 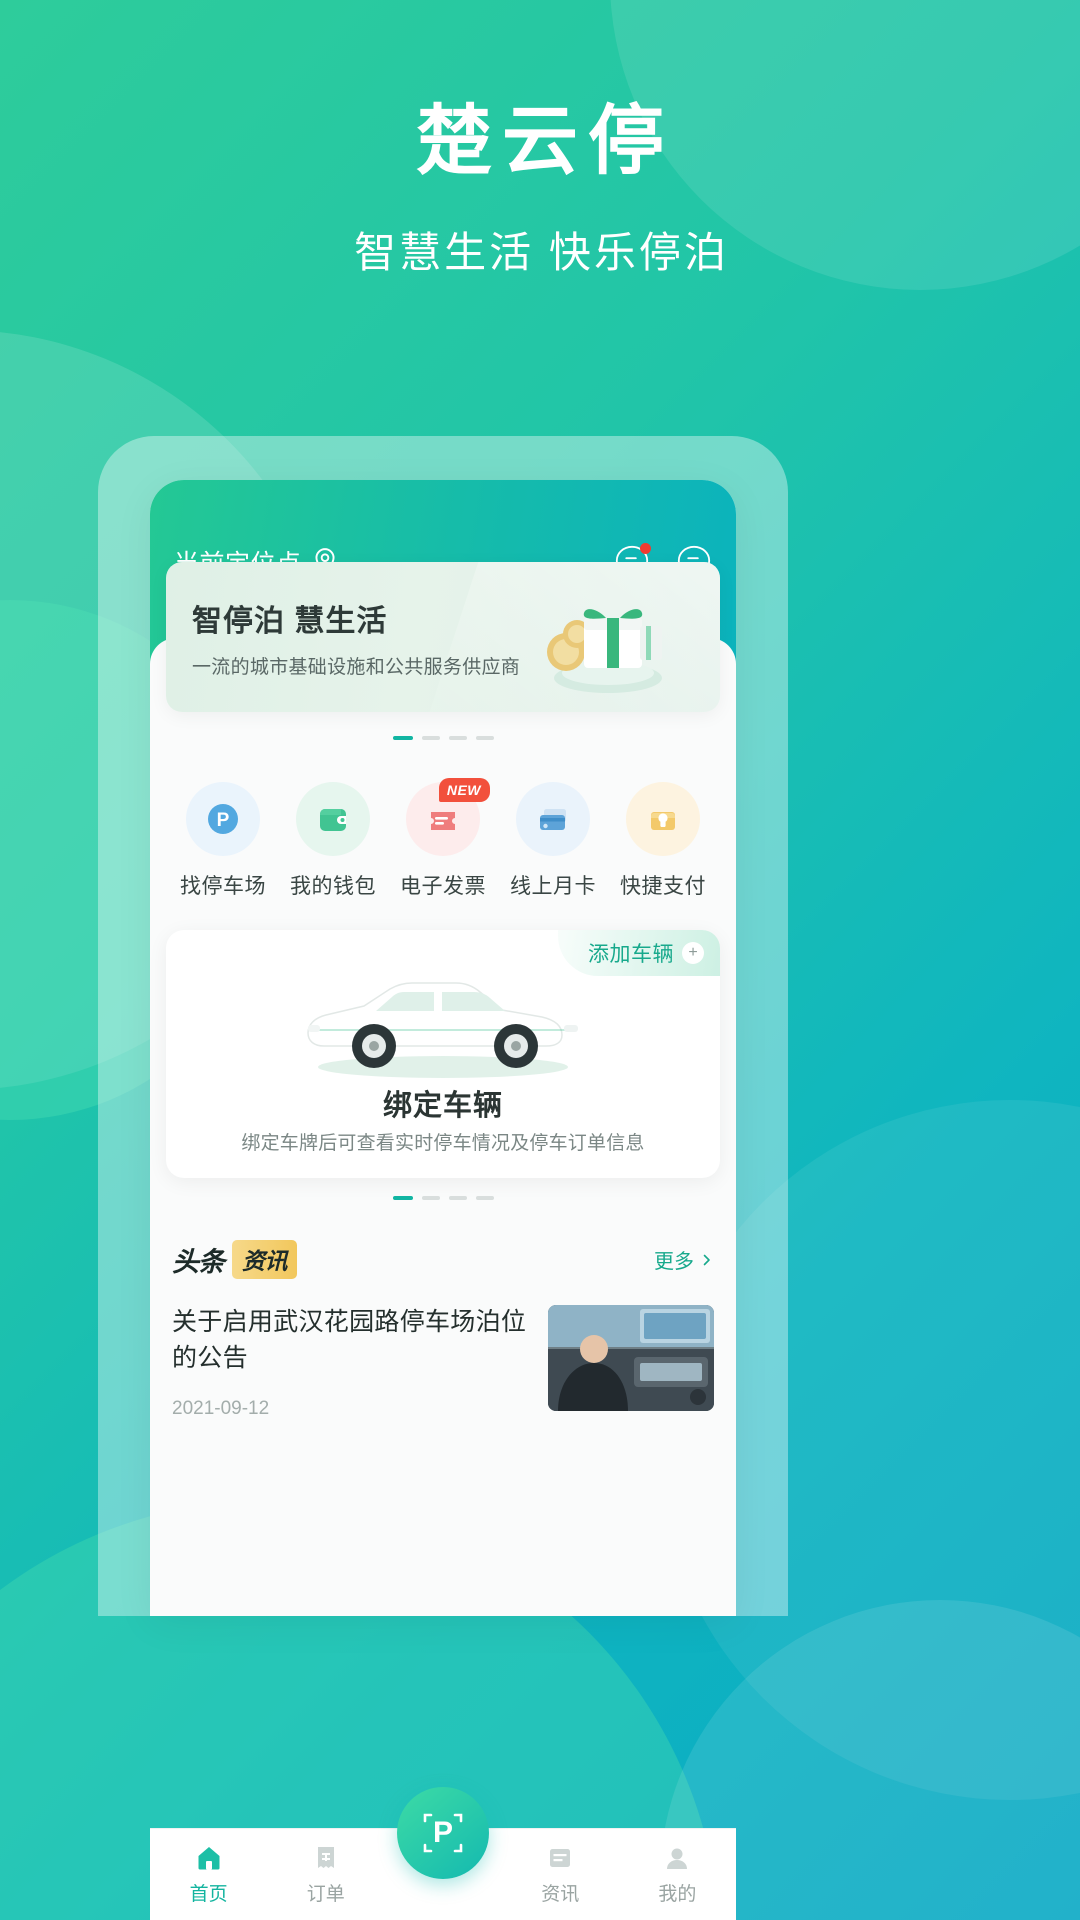 What do you see at coordinates (443, 1027) in the screenshot?
I see `white-suv-illustration` at bounding box center [443, 1027].